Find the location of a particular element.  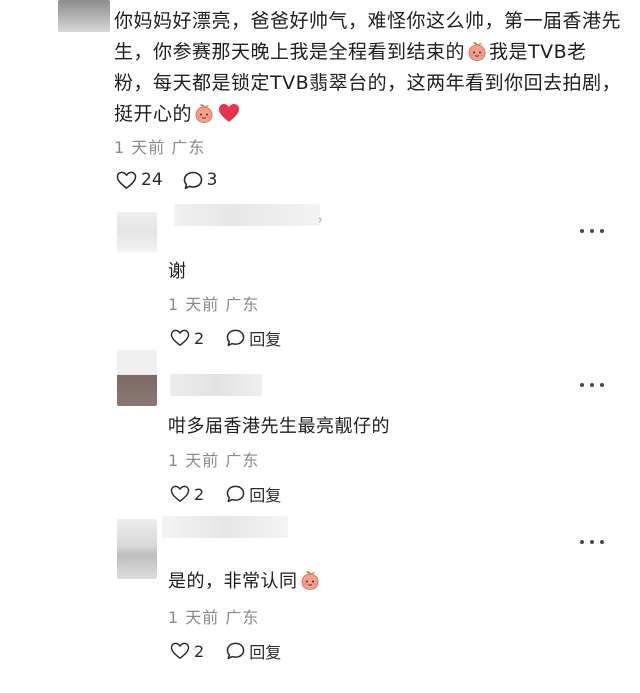

main-comment-avatar is located at coordinates (84, 16).